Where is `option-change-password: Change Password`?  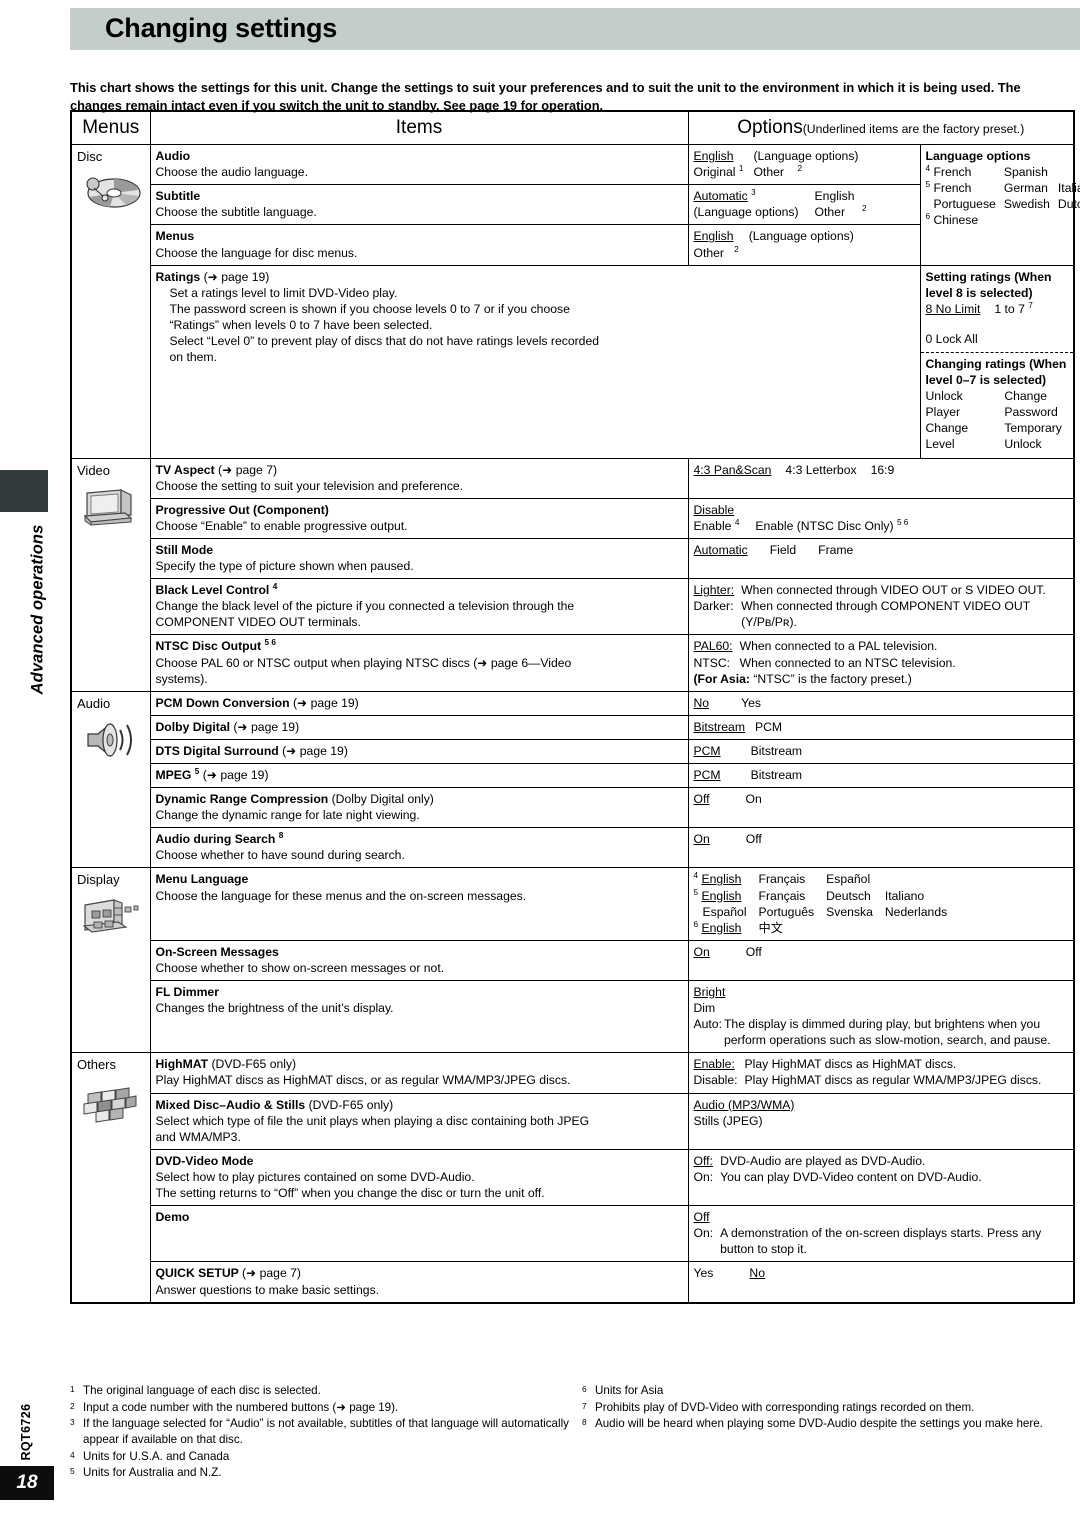 option-change-password: Change Password is located at coordinates (1036, 404).